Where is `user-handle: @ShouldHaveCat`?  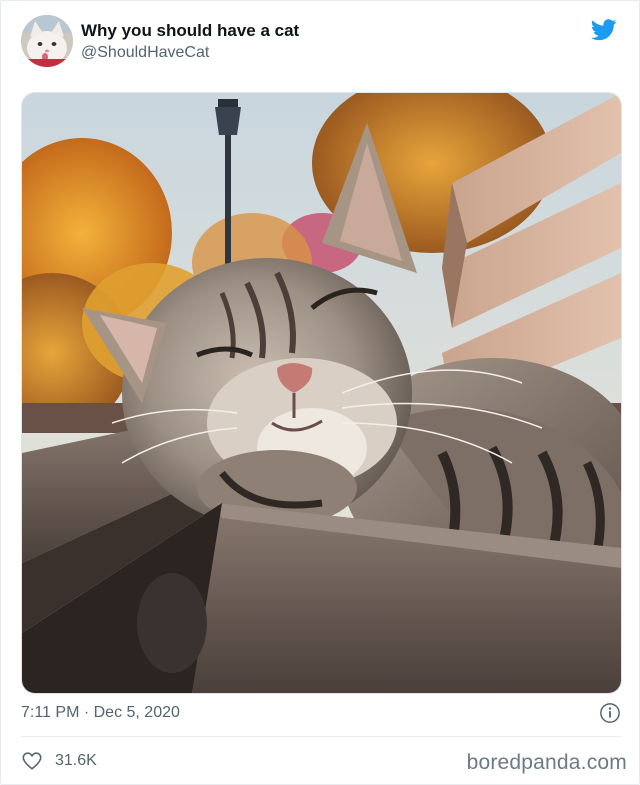
user-handle: @ShouldHaveCat is located at coordinates (190, 53).